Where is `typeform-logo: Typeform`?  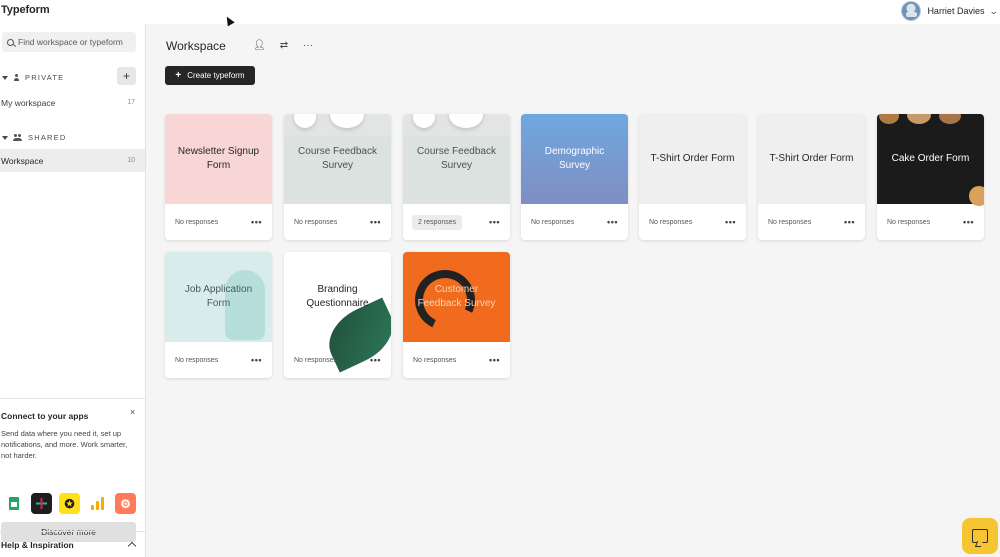 typeform-logo: Typeform is located at coordinates (25, 10).